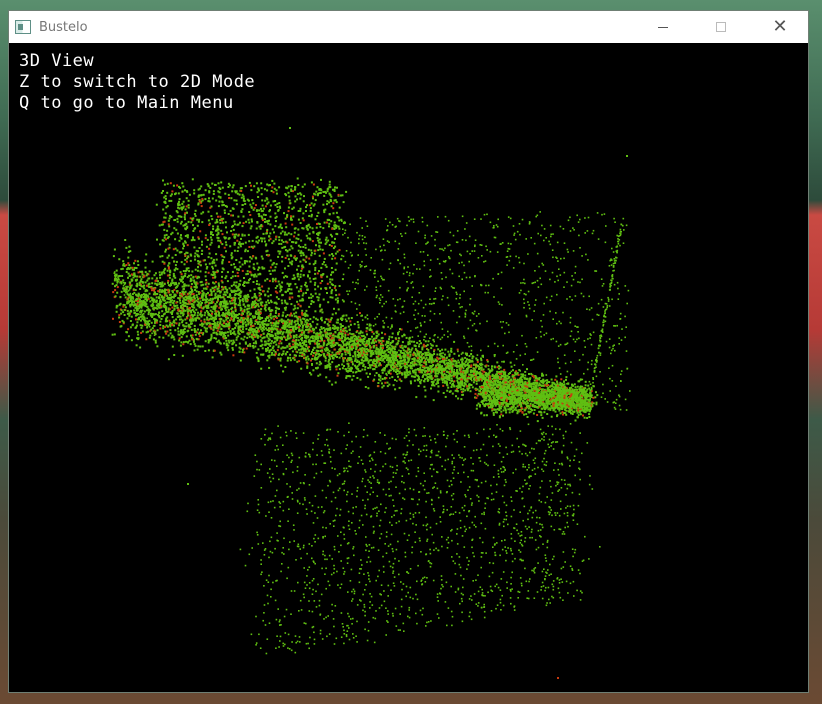 Image resolution: width=822 pixels, height=704 pixels. I want to click on app-window-icon, so click(23, 27).